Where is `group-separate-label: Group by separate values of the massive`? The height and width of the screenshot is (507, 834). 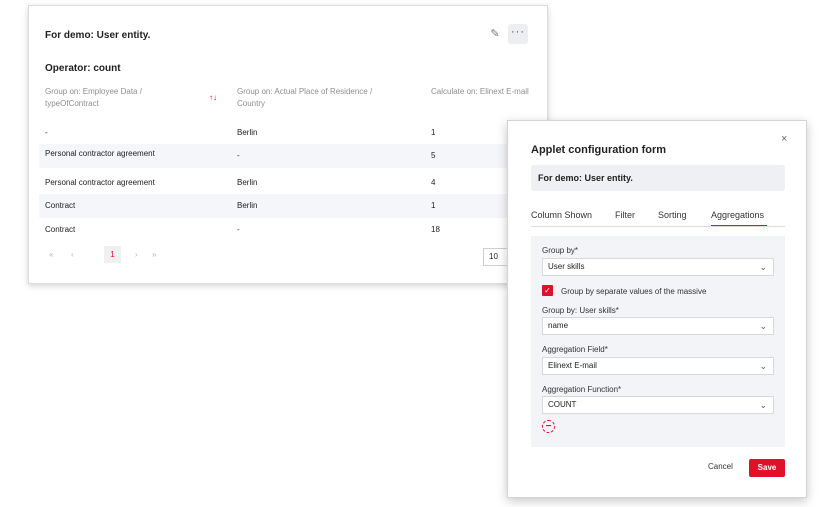
group-separate-label: Group by separate values of the massive is located at coordinates (634, 291).